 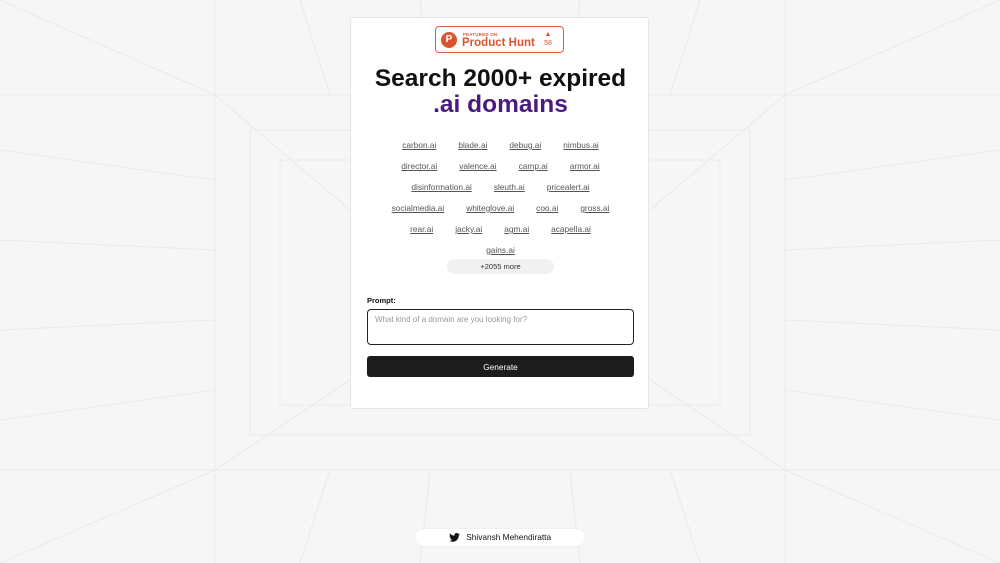 I want to click on domain-row: rear.ai jacky.ai agm.ai acapella.ai, so click(x=500, y=229).